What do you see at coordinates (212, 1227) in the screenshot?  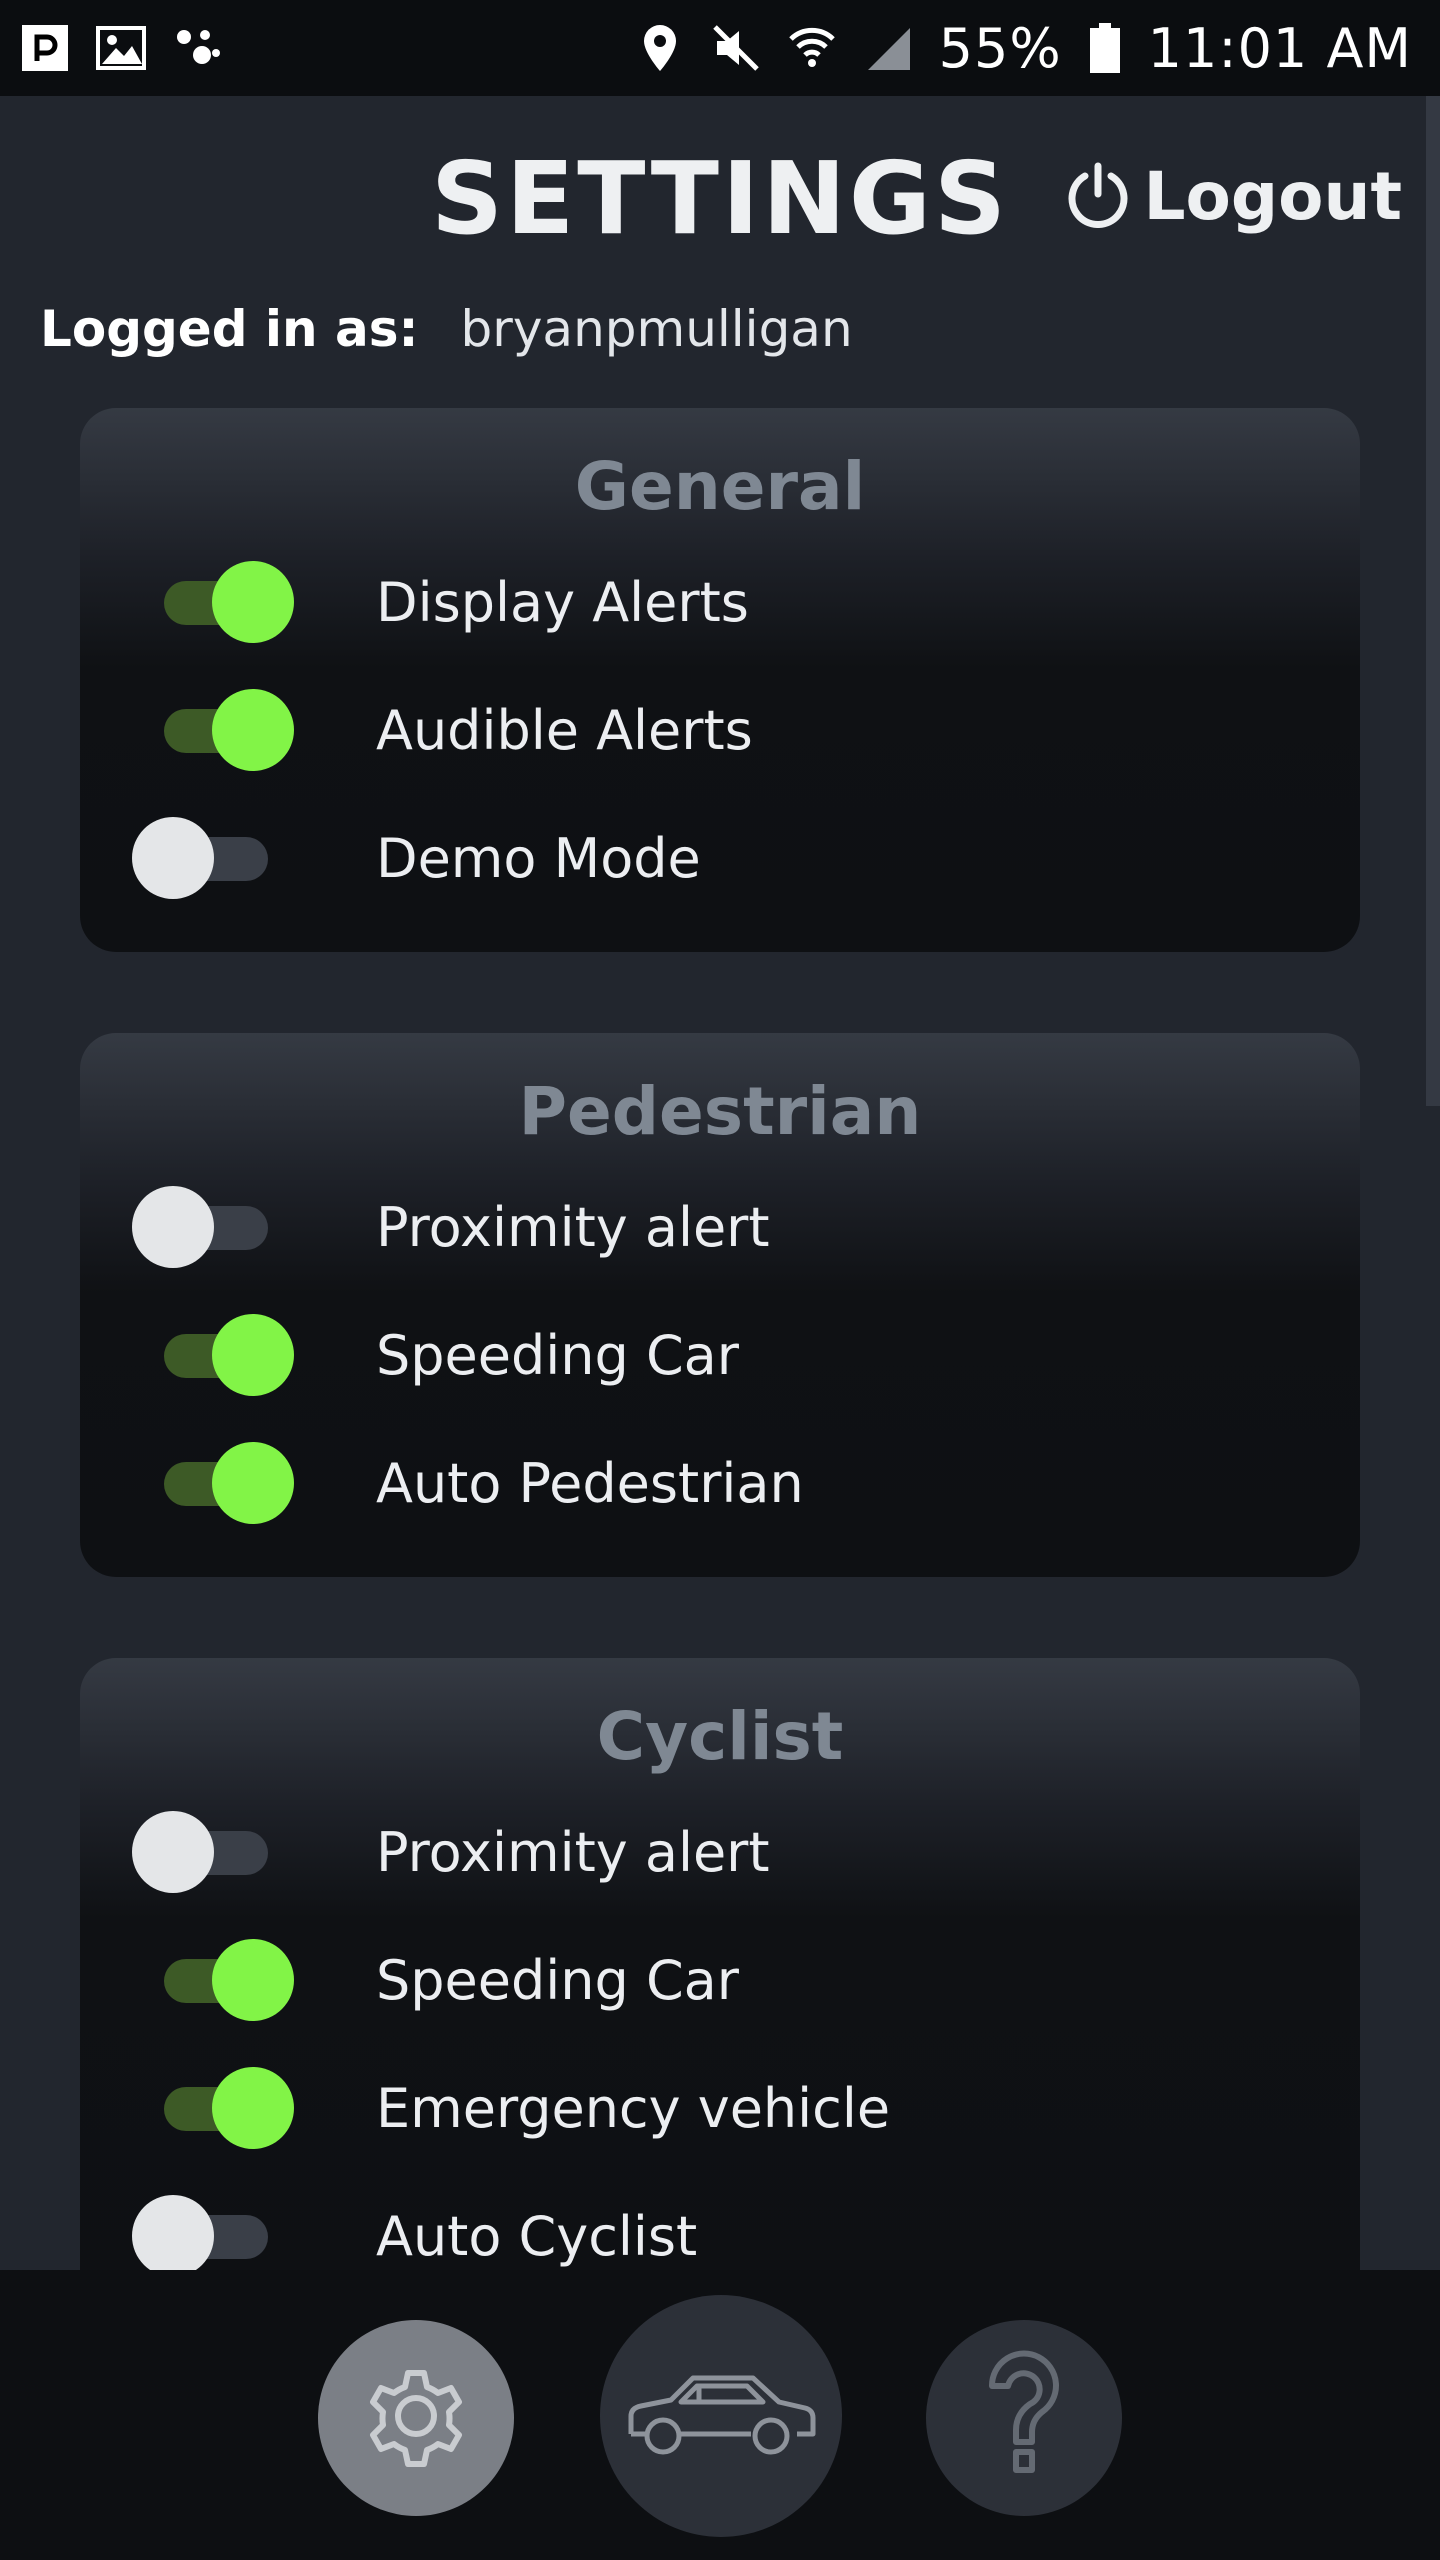 I see `pedestrian-proximity-toggle` at bounding box center [212, 1227].